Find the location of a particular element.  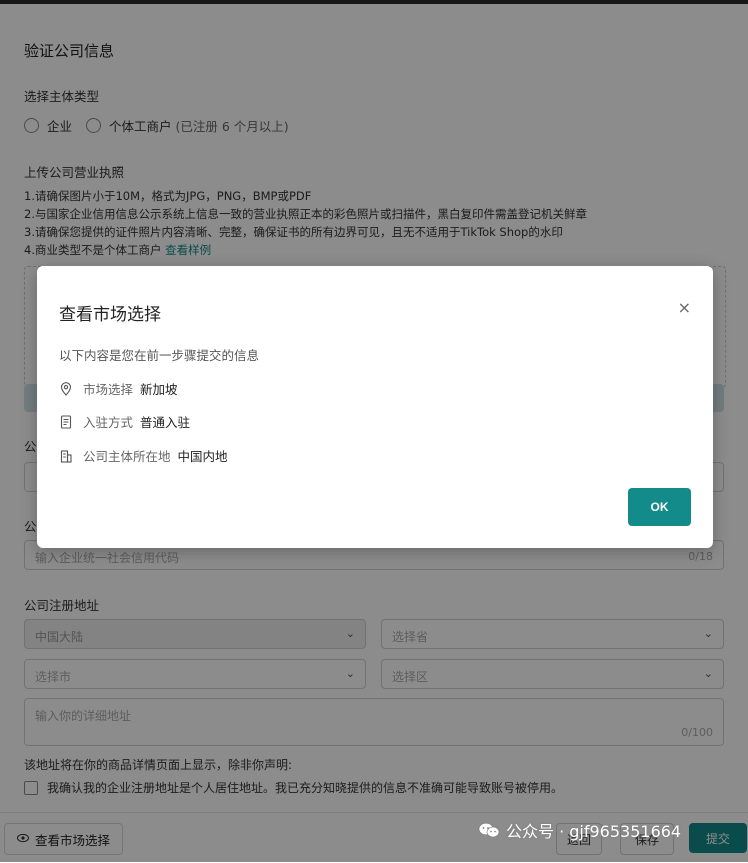

market-row: 市场选择 新加坡 is located at coordinates (118, 388).